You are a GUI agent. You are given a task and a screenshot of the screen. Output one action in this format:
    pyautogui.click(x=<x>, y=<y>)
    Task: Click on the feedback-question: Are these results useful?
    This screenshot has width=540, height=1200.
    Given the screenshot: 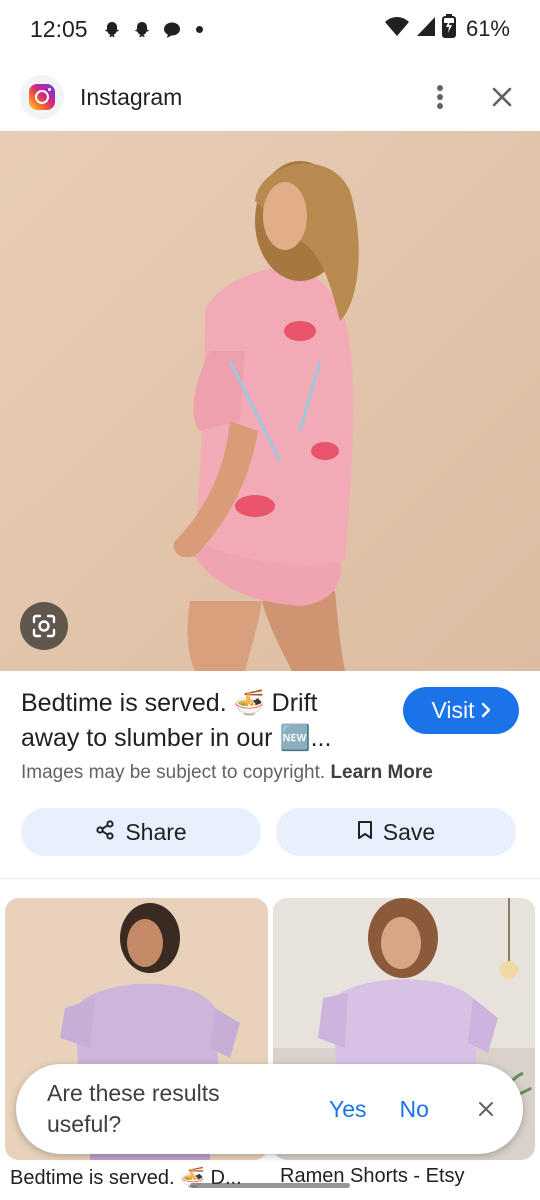 What is the action you would take?
    pyautogui.click(x=133, y=1108)
    